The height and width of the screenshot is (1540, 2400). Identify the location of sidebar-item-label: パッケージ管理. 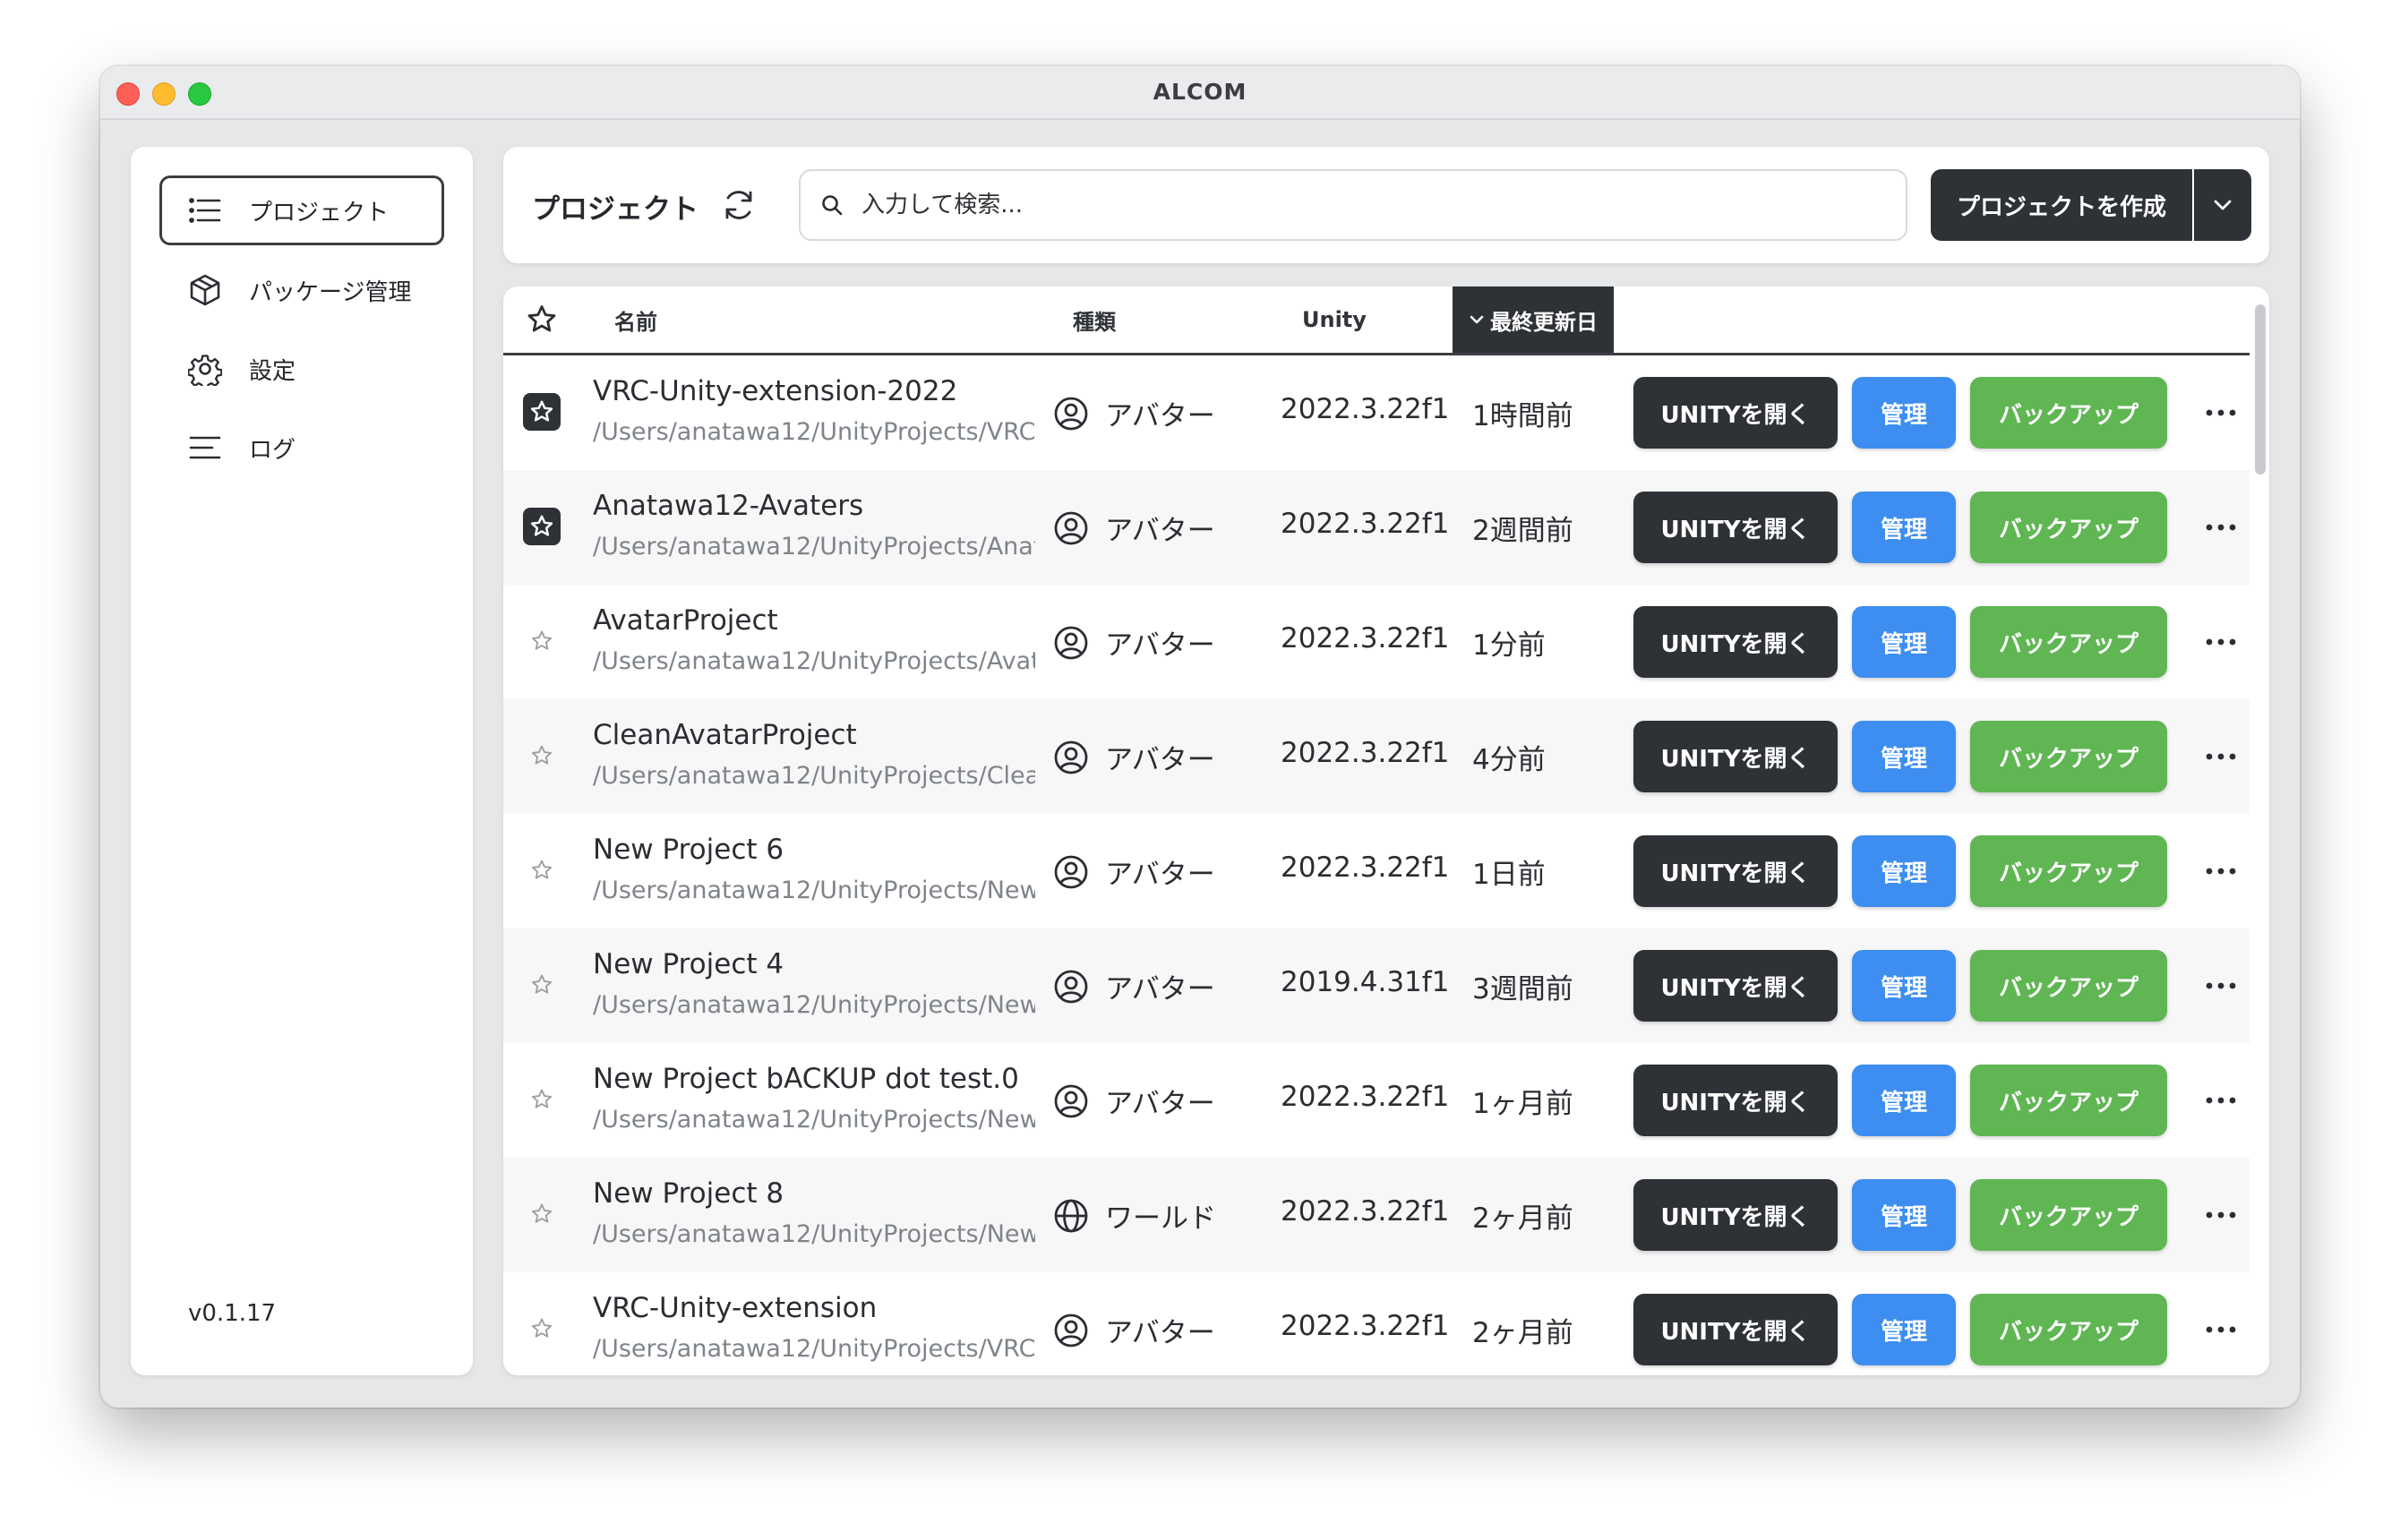
(330, 292).